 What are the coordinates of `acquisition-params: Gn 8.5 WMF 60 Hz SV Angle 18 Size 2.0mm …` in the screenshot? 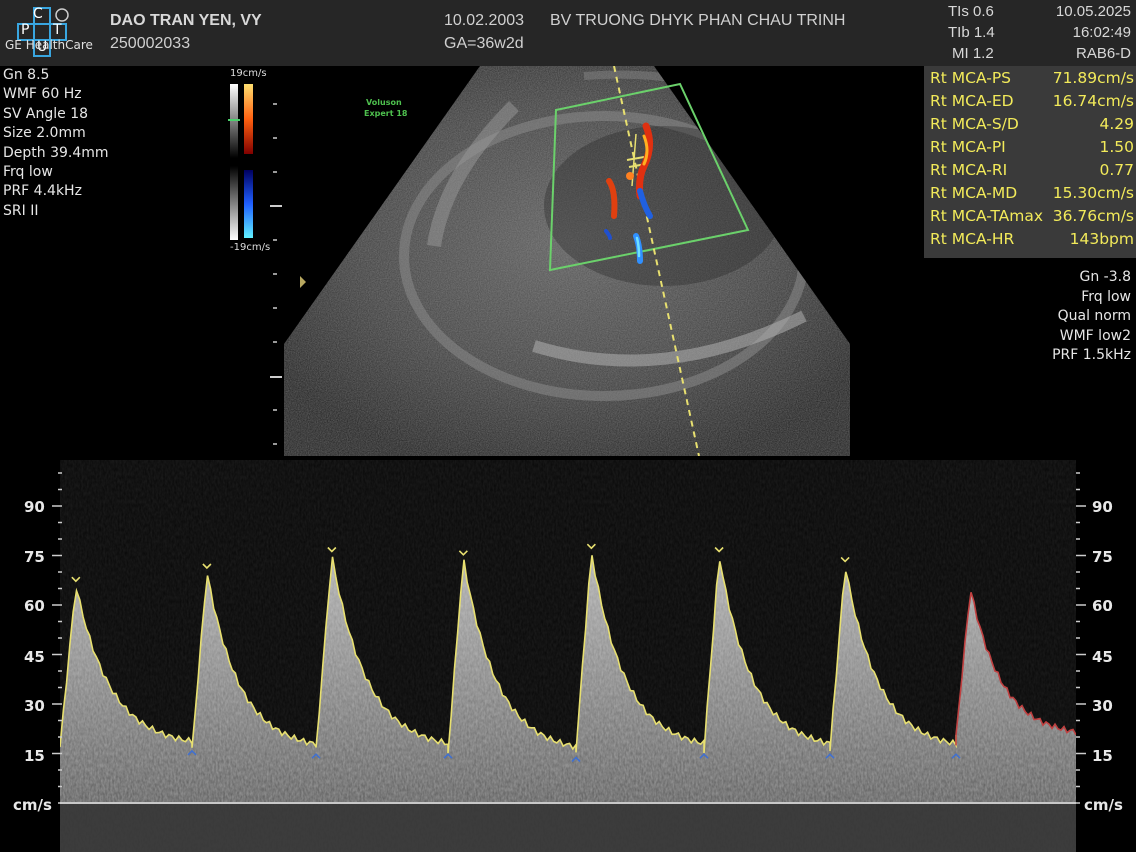 It's located at (56, 143).